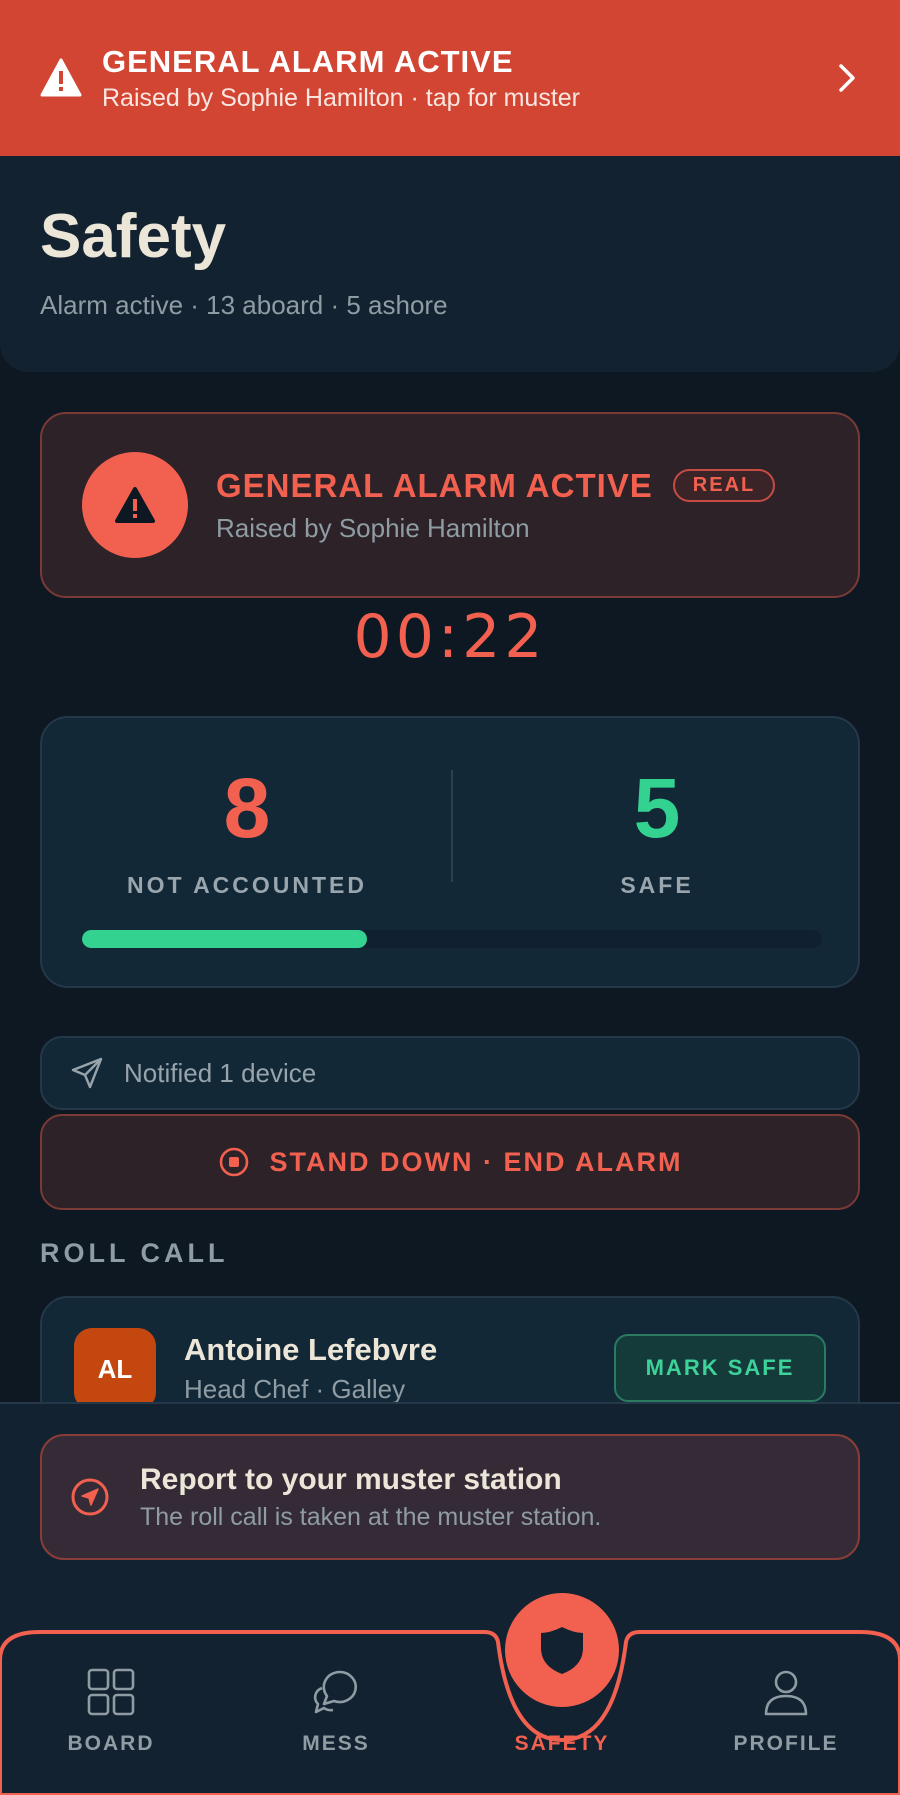  Describe the element at coordinates (308, 61) in the screenshot. I see `alarm-banner-title: GENERAL ALARM ACTIVE` at that location.